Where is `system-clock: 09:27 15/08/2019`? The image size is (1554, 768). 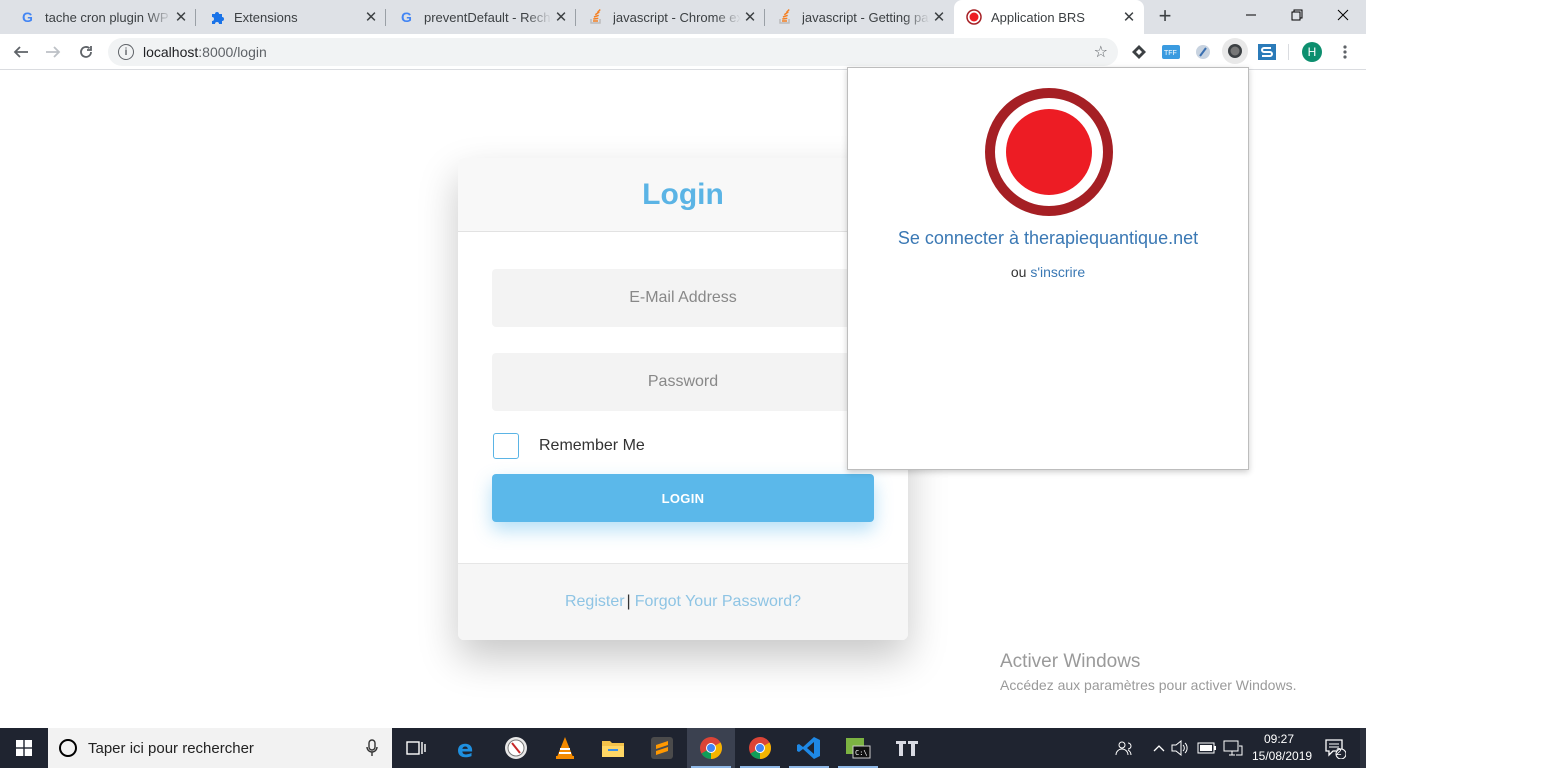
system-clock: 09:27 15/08/2019 is located at coordinates (1282, 748).